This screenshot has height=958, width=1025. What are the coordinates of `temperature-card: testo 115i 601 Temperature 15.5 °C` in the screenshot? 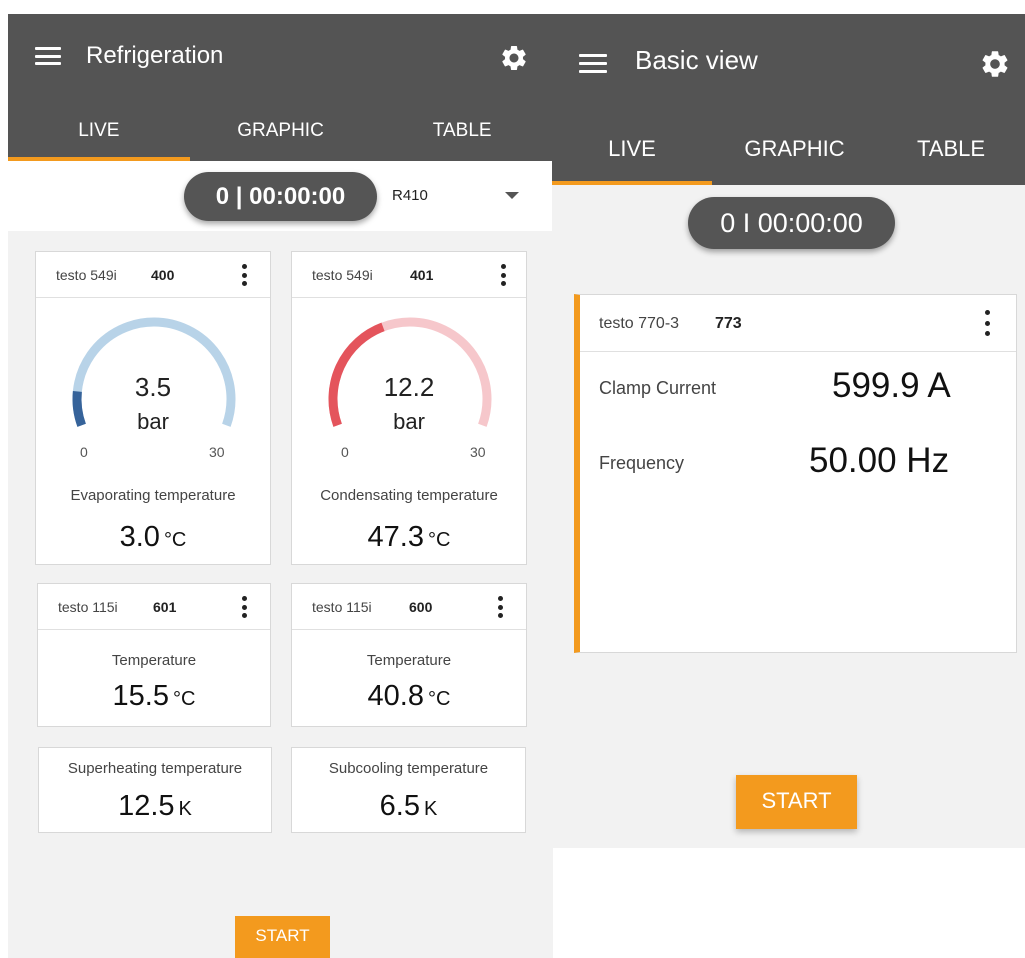 It's located at (154, 655).